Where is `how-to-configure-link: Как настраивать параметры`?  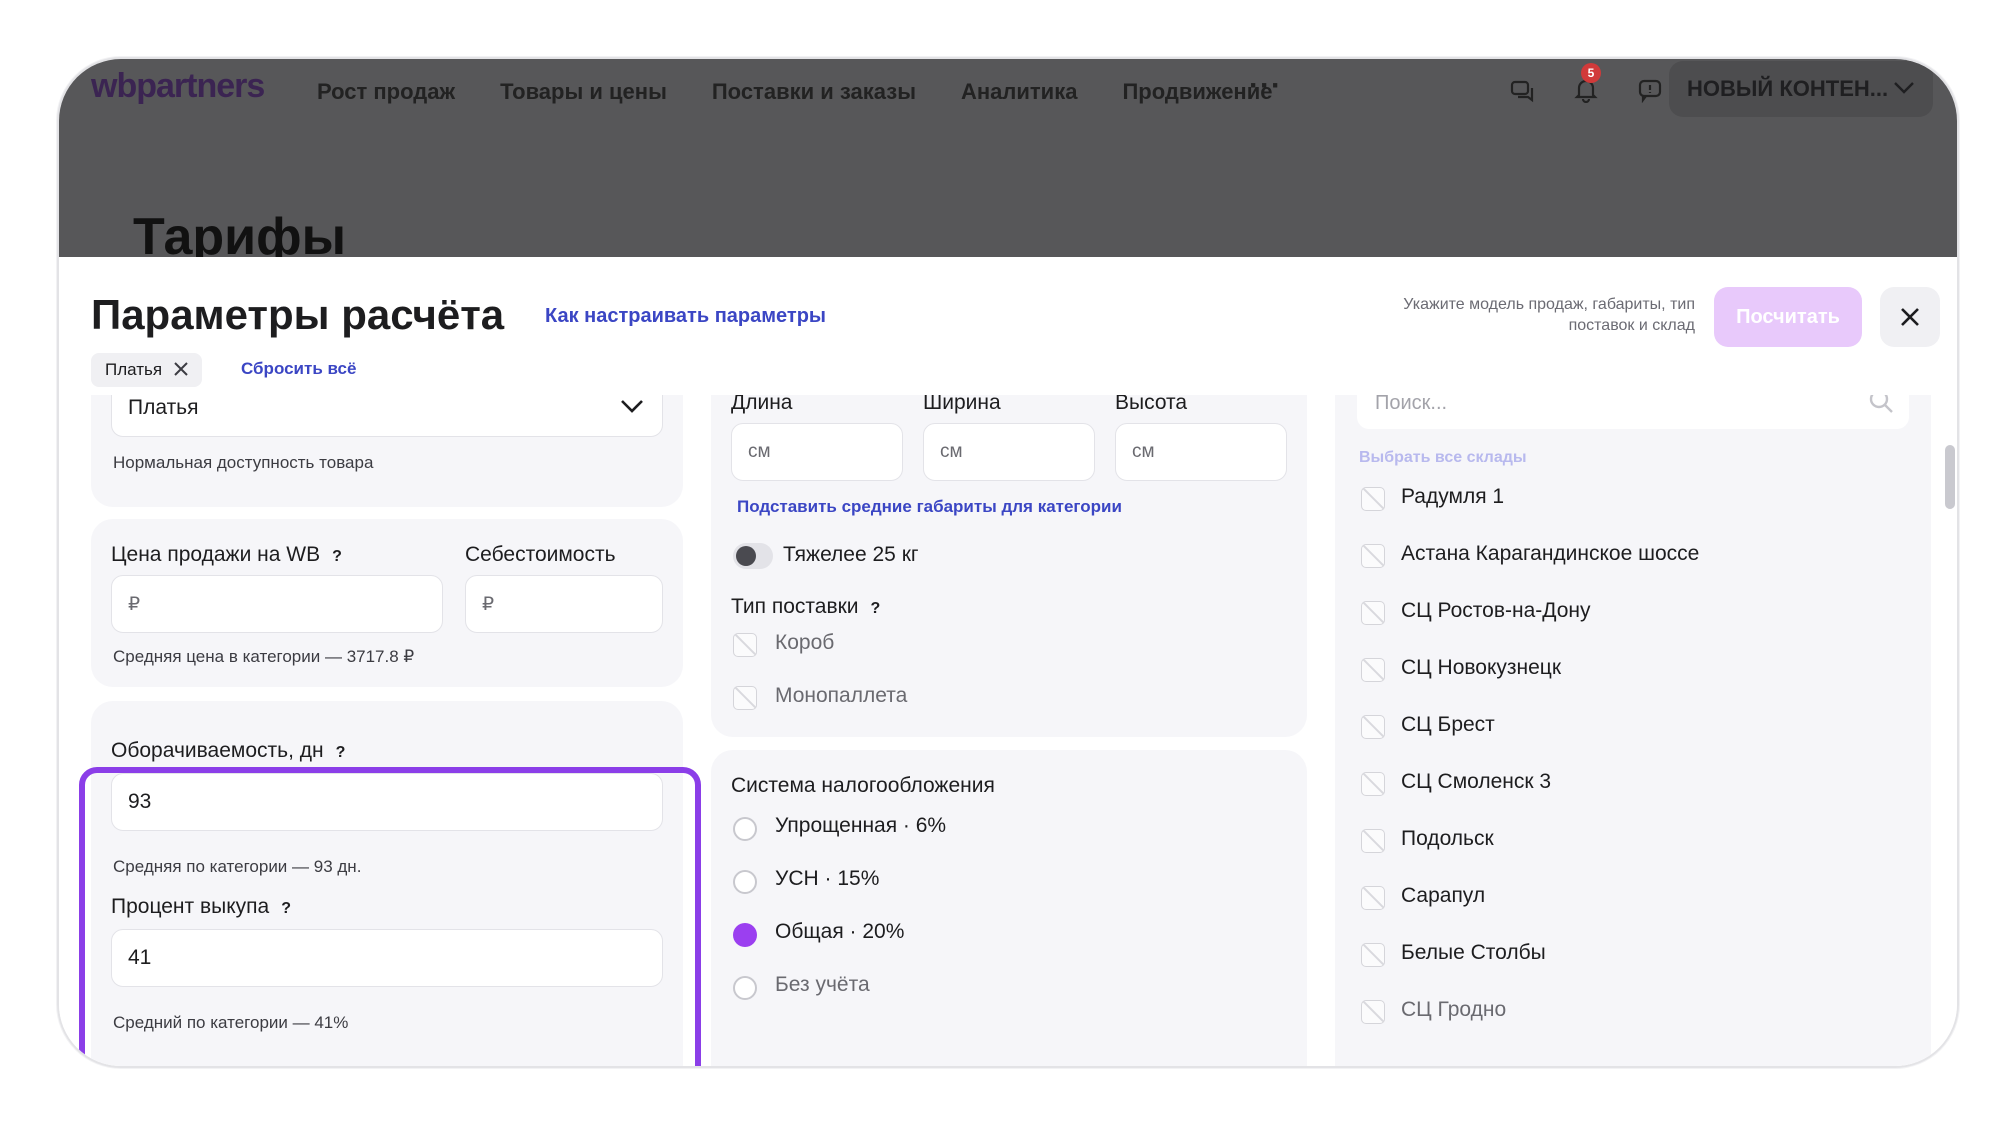
how-to-configure-link: Как настраивать параметры is located at coordinates (685, 316).